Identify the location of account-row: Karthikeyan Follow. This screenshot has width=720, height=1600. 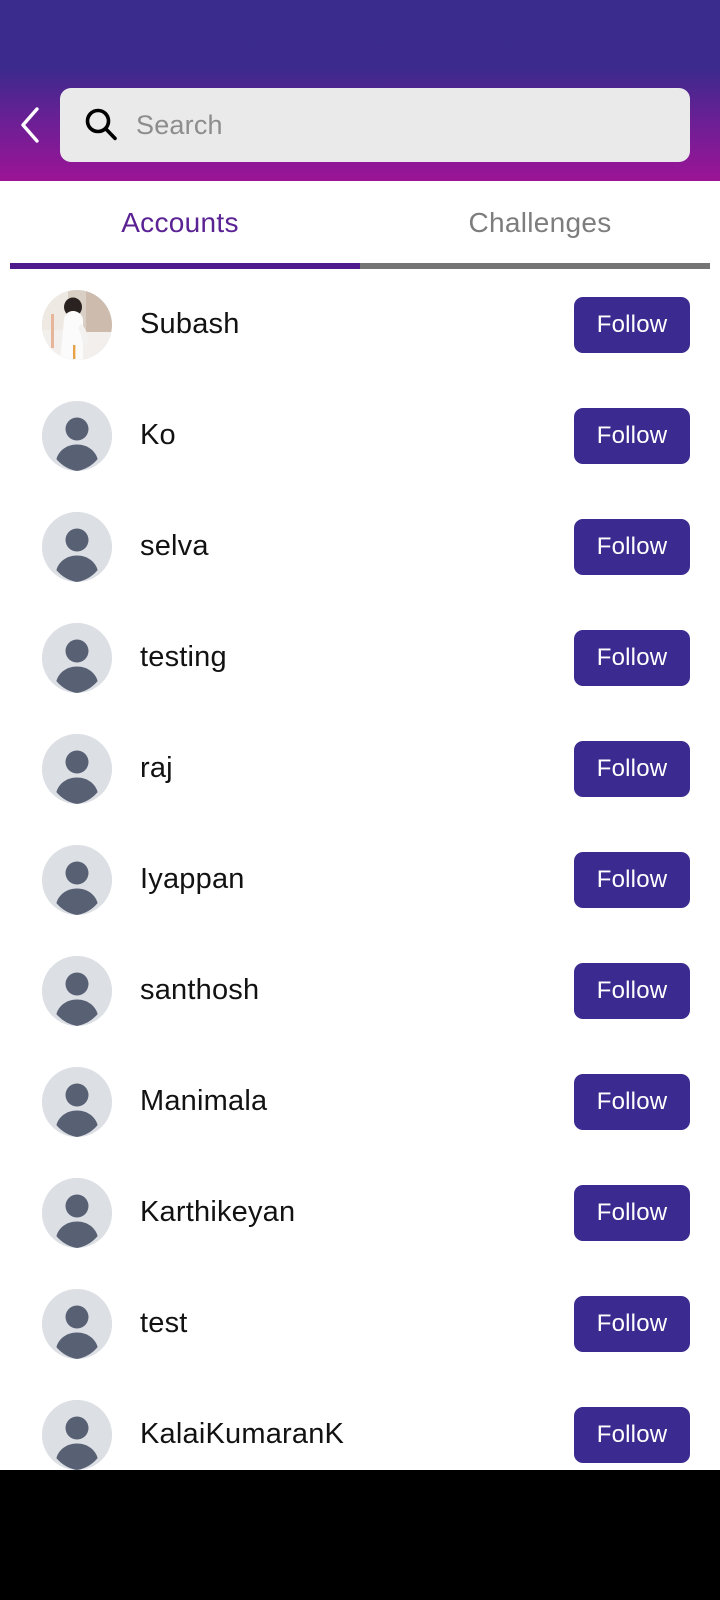
(360, 1212).